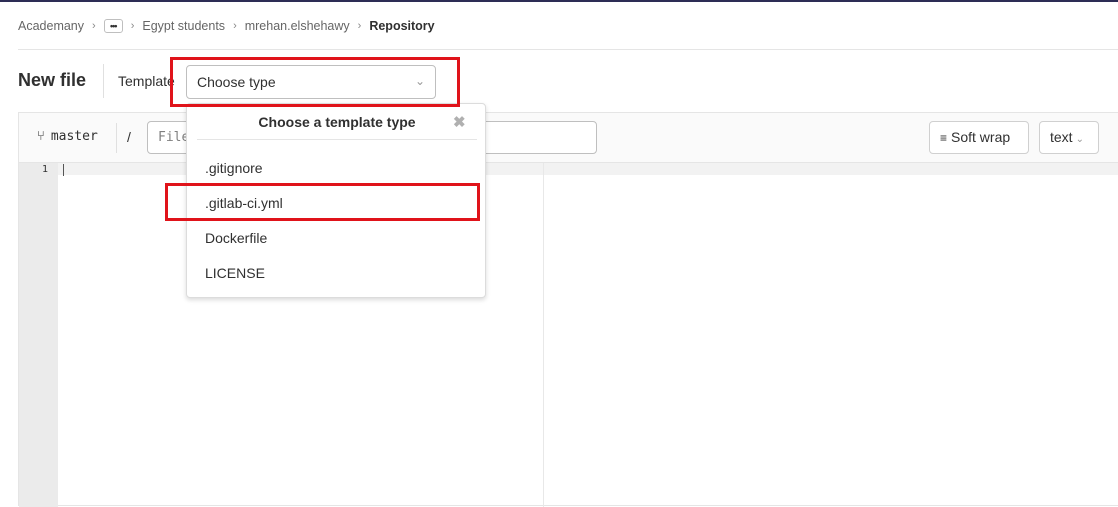 The image size is (1118, 507). What do you see at coordinates (44, 169) in the screenshot?
I see `line-number: 1` at bounding box center [44, 169].